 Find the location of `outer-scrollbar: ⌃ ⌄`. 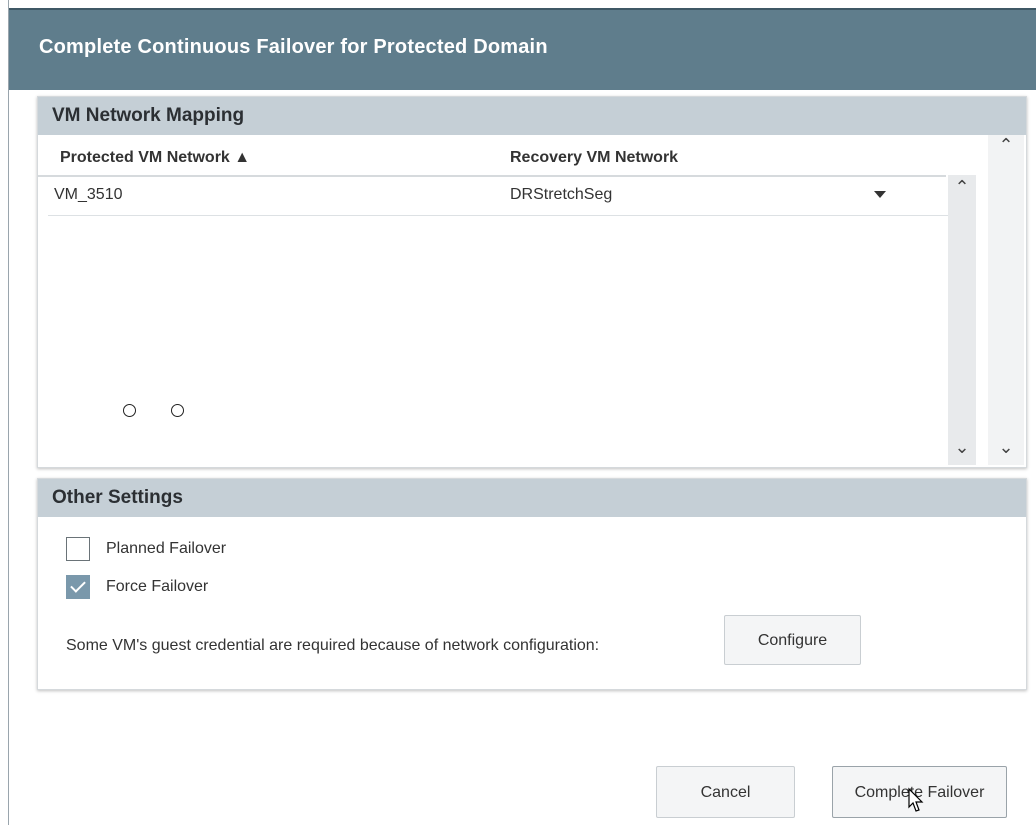

outer-scrollbar: ⌃ ⌄ is located at coordinates (1006, 300).